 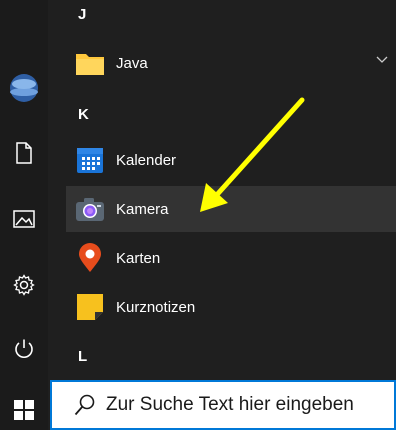 I want to click on app-item-java: Java, so click(x=231, y=63).